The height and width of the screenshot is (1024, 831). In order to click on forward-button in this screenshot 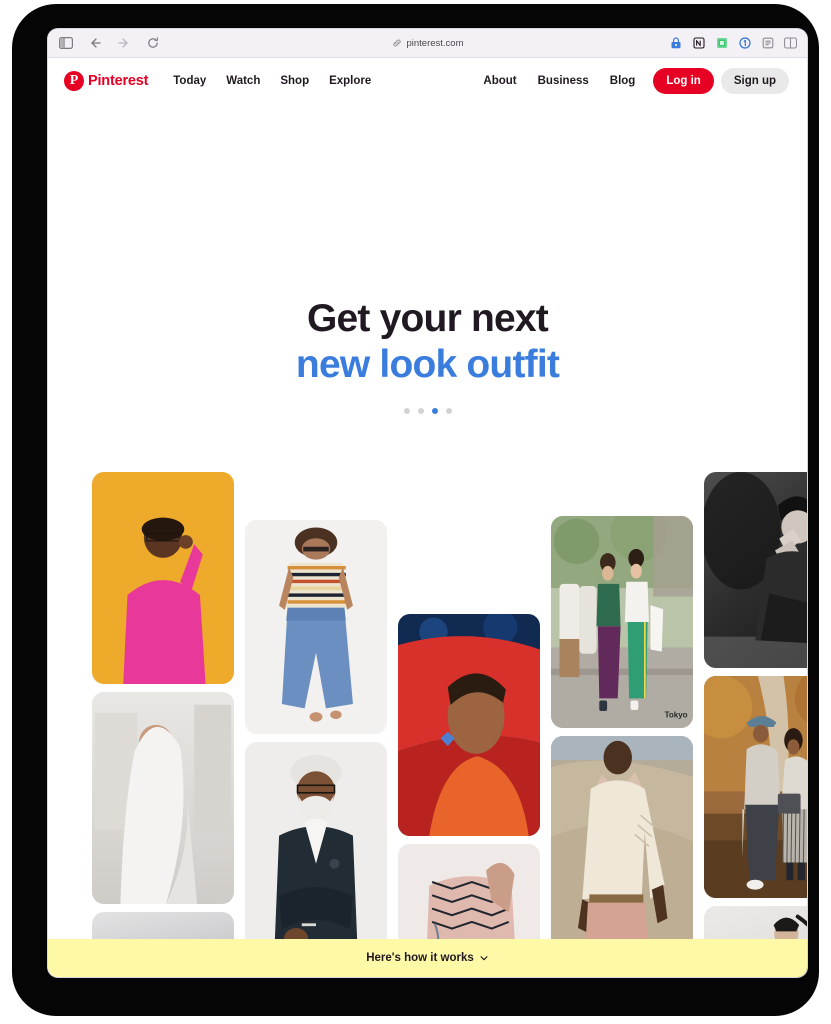, I will do `click(123, 43)`.